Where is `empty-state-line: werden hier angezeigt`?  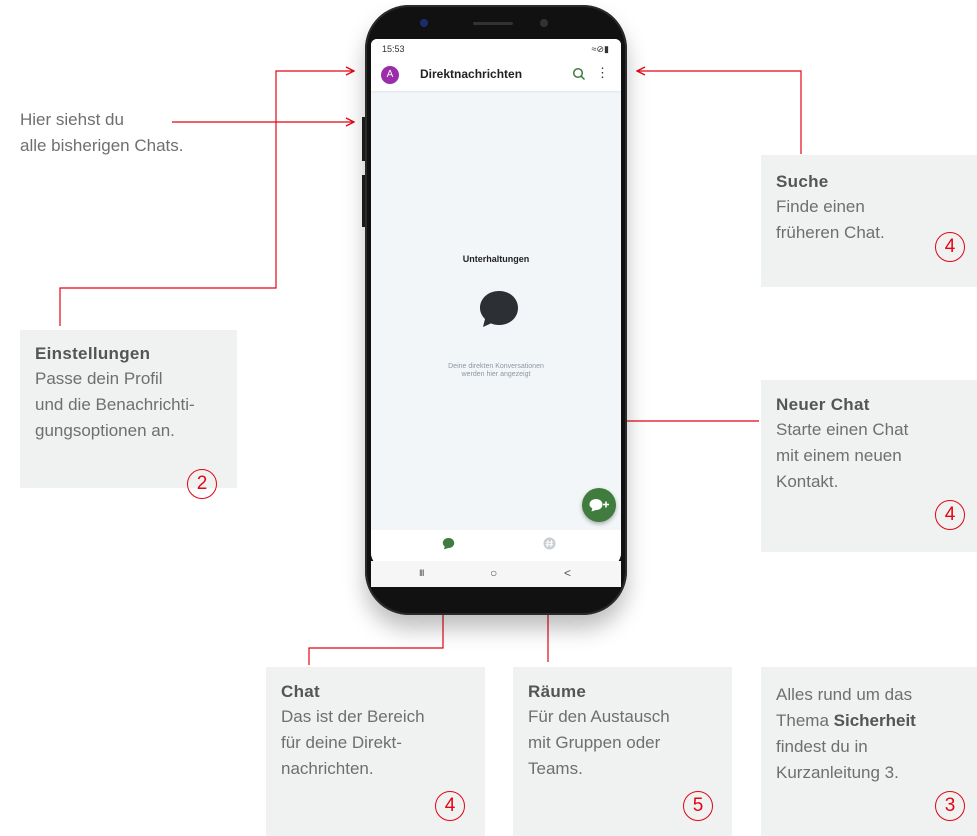
empty-state-line: werden hier angezeigt is located at coordinates (496, 374).